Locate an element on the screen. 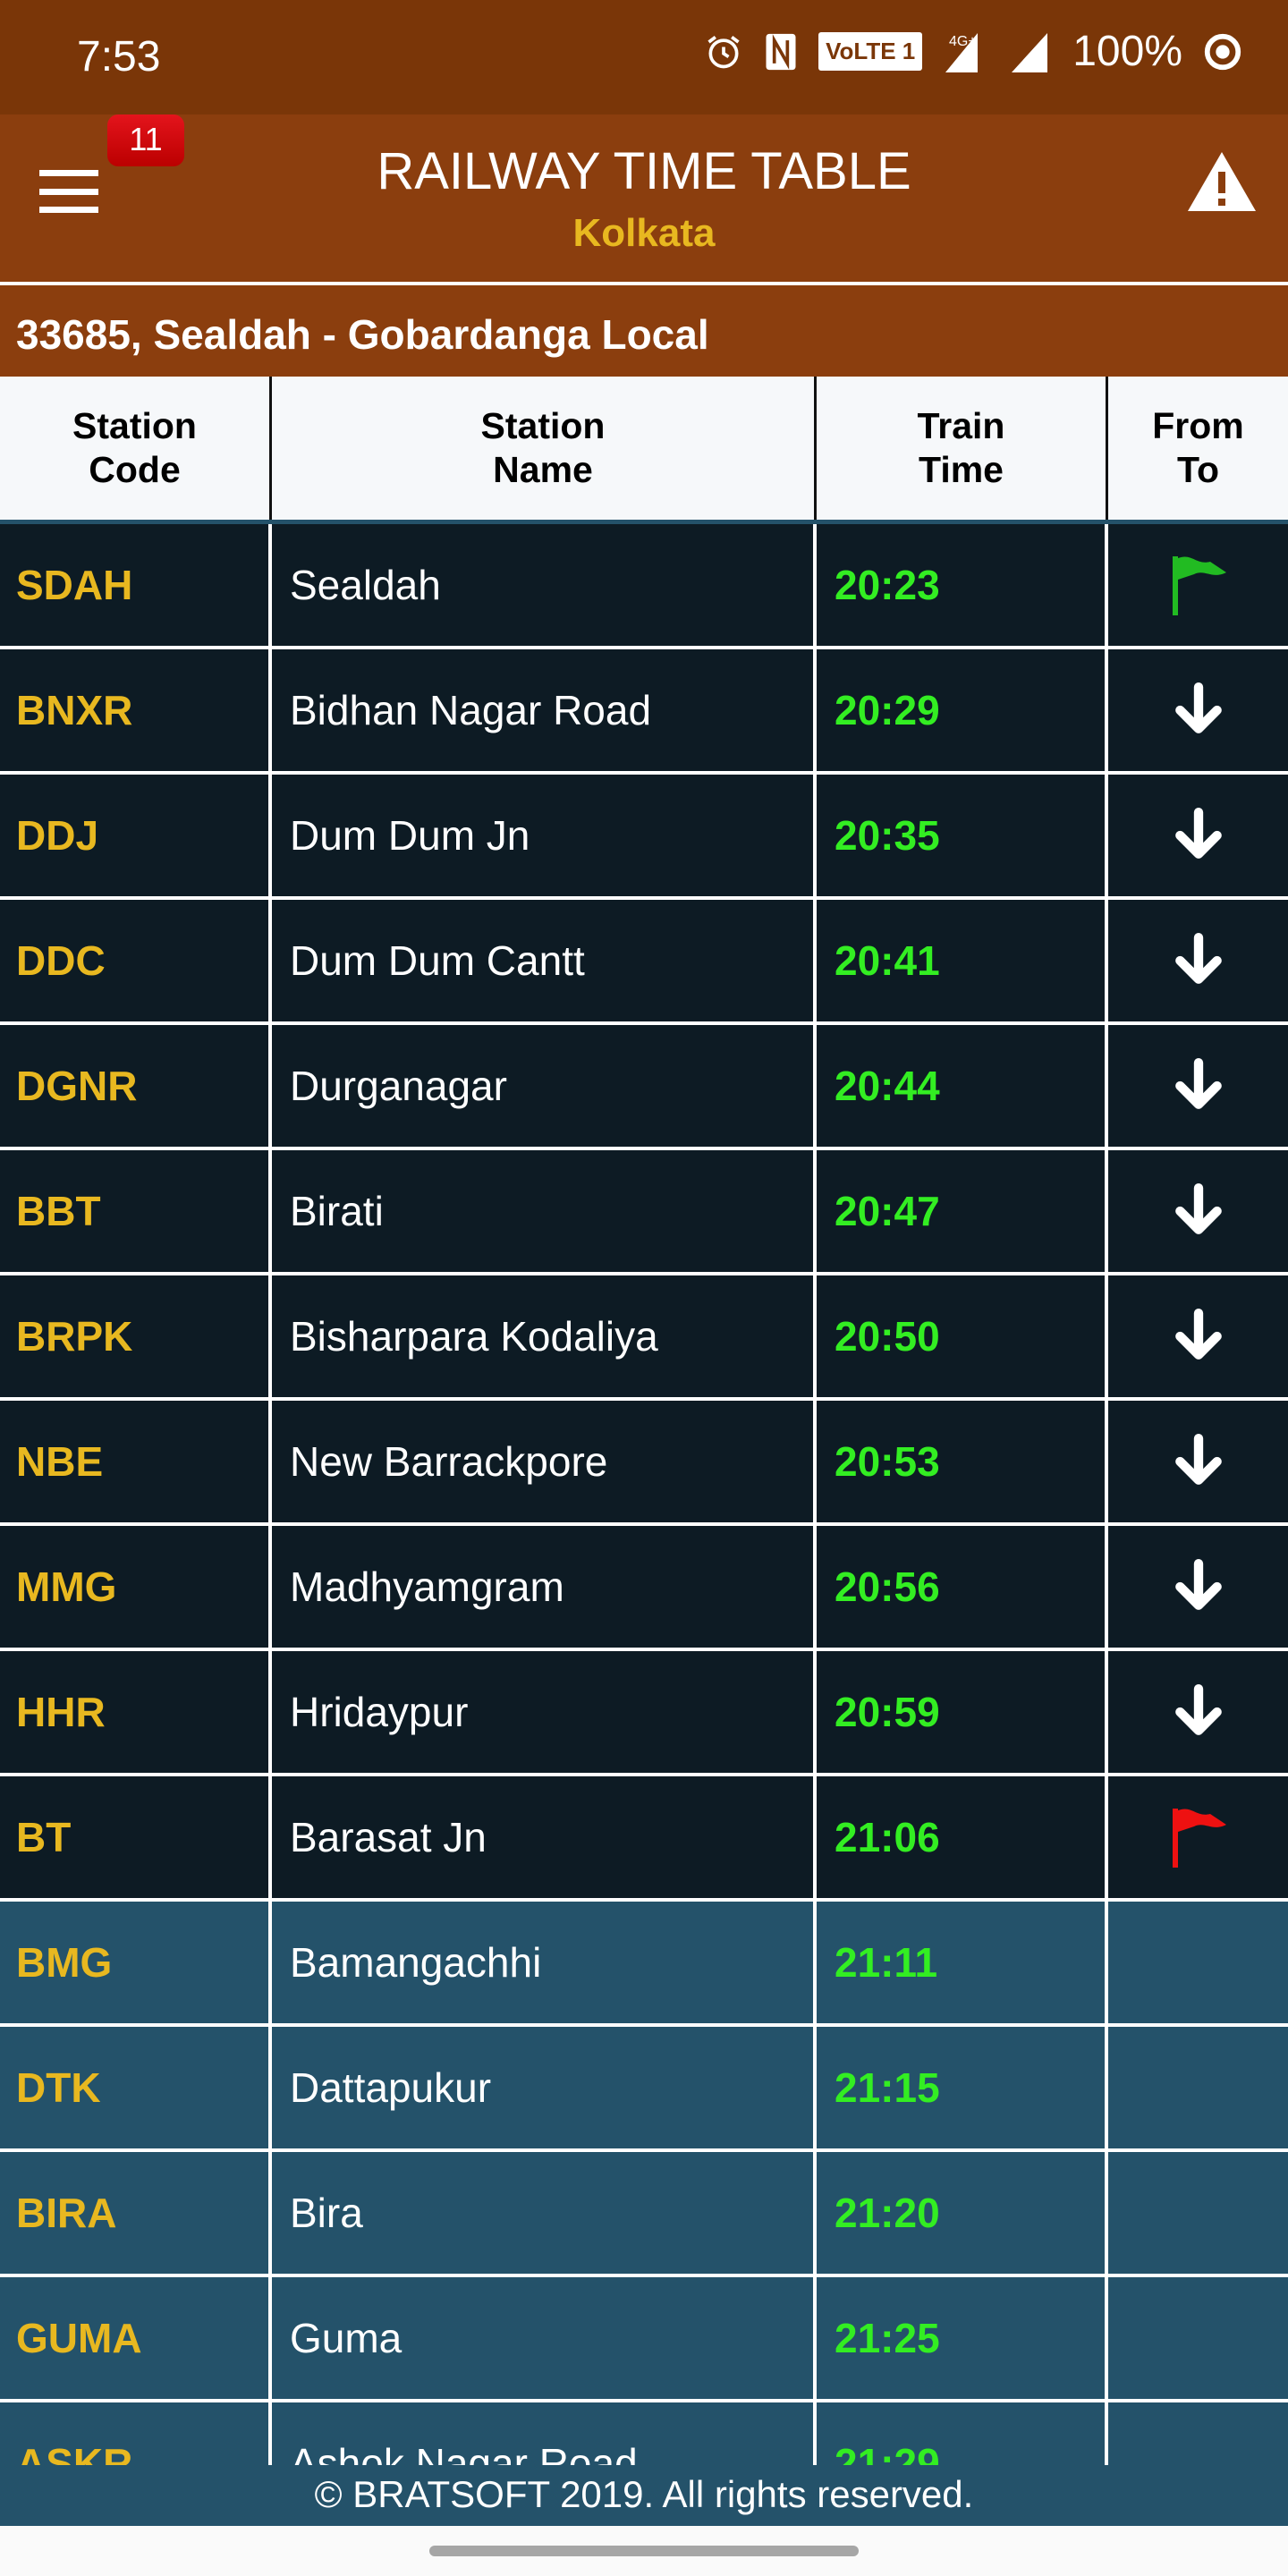 The height and width of the screenshot is (2576, 1288). train-time: 21:25 is located at coordinates (962, 2338).